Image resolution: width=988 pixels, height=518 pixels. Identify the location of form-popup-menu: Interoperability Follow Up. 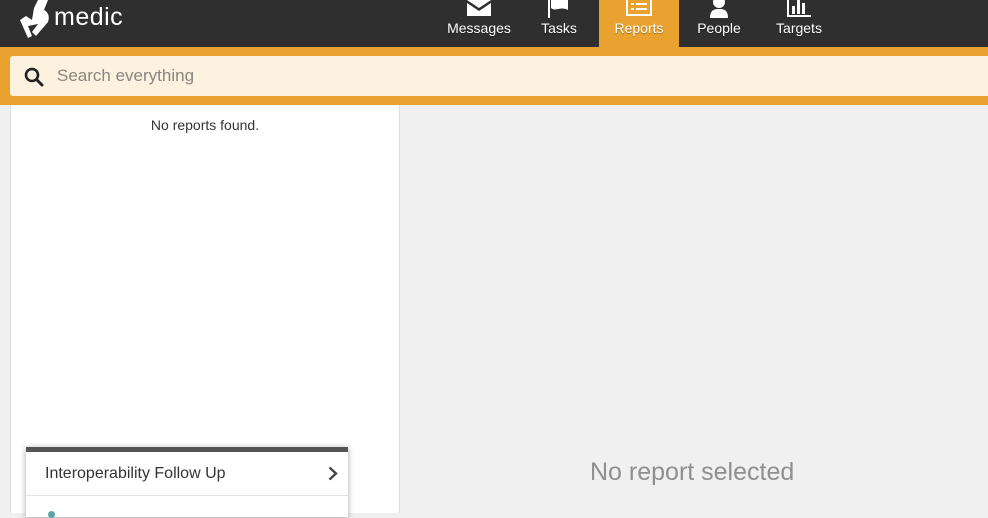
(187, 482).